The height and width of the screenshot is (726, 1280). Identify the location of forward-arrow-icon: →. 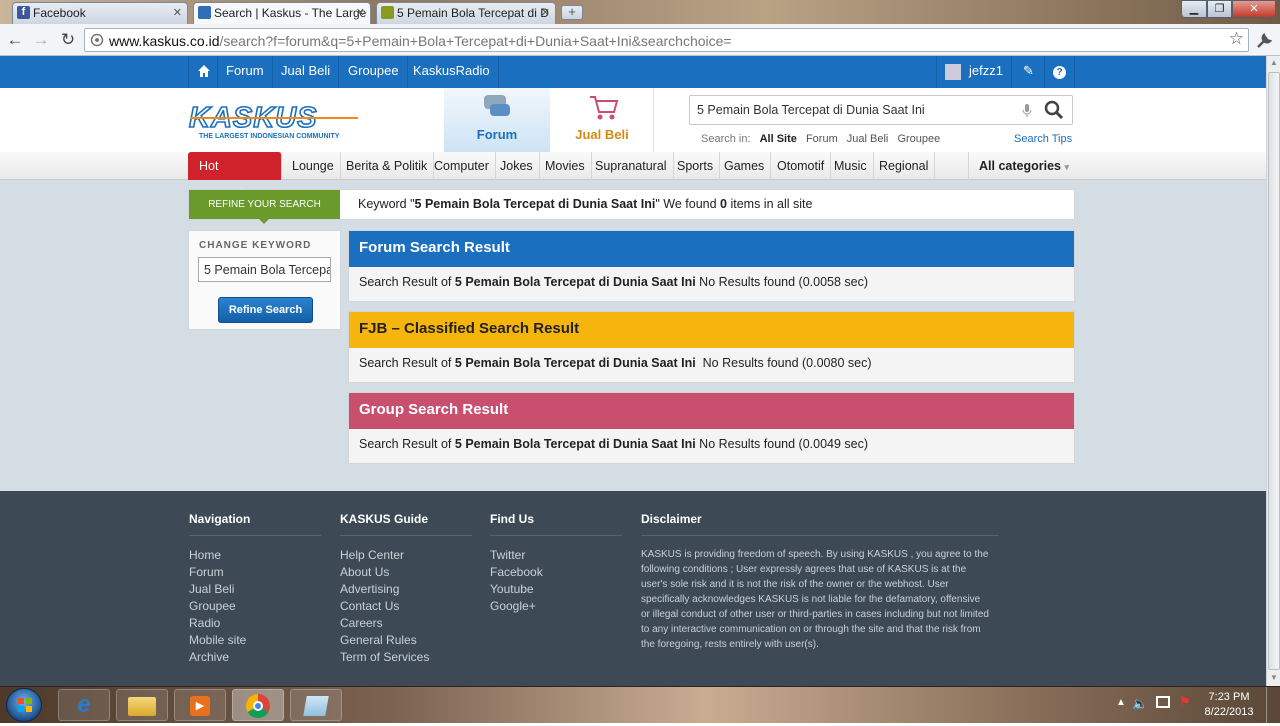
(41, 40).